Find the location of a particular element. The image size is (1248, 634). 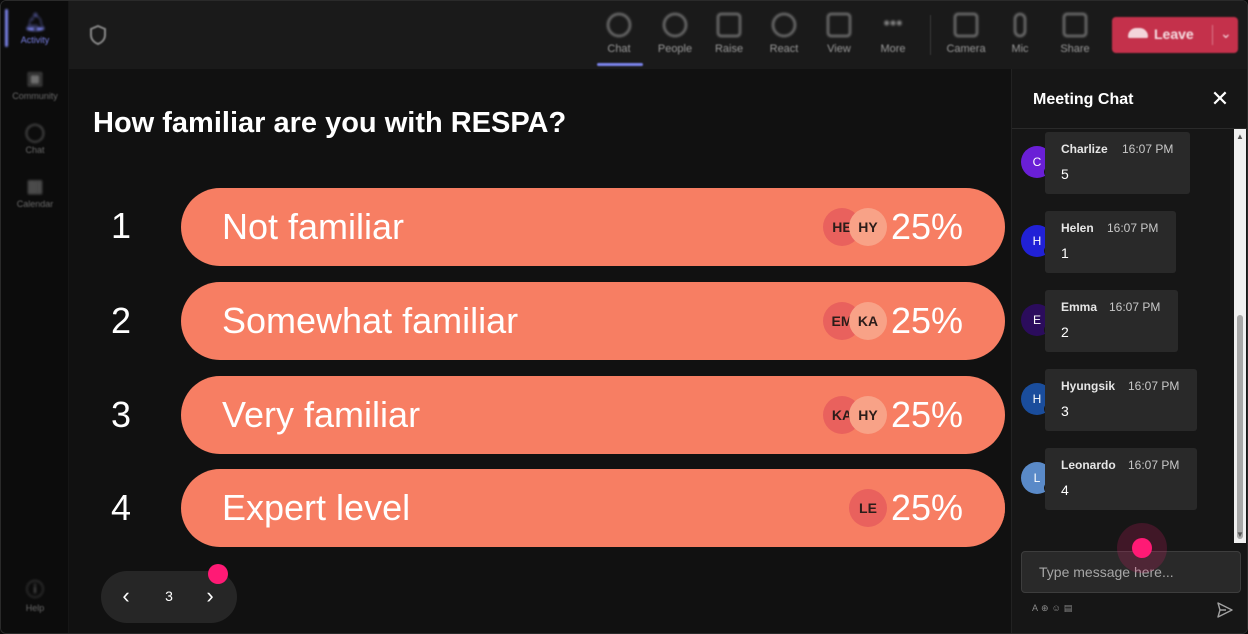

rail-item-community: ▣ Community is located at coordinates (35, 92).